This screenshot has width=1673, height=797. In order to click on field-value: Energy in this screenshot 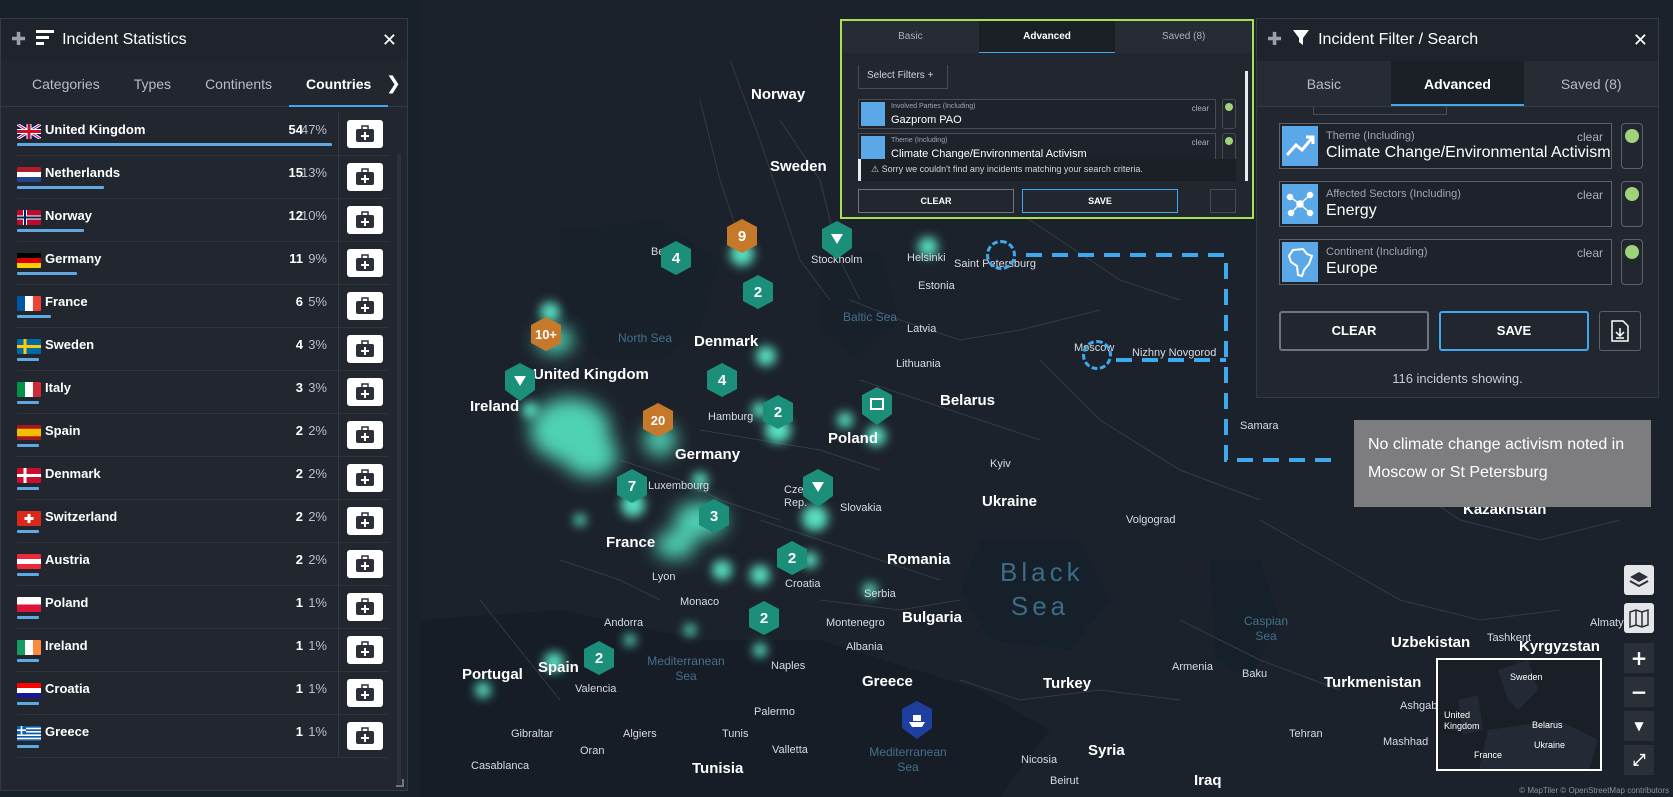, I will do `click(1351, 210)`.